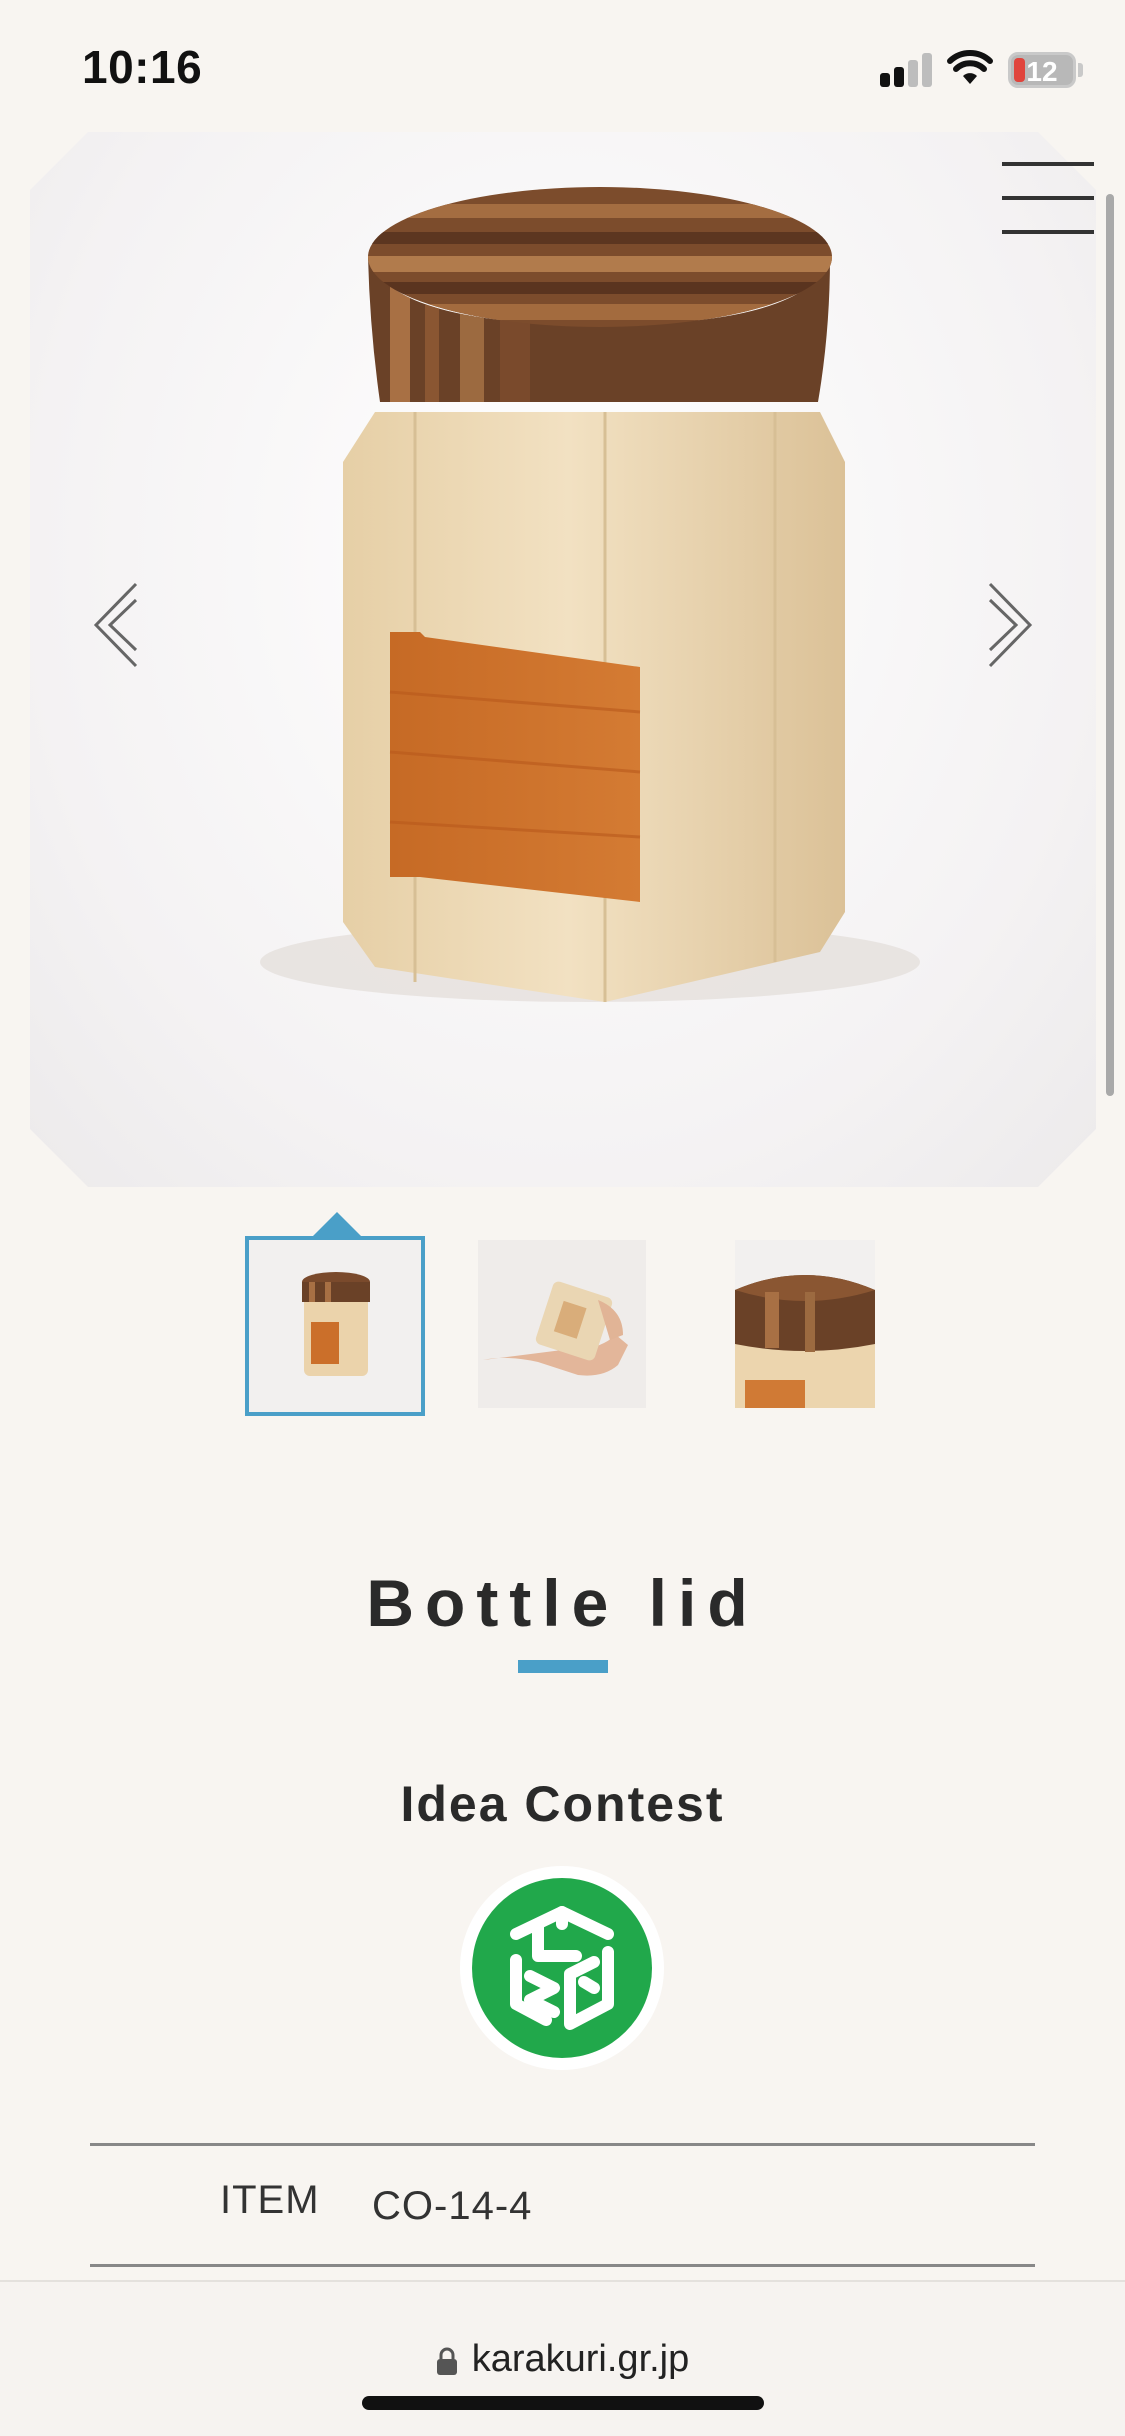 This screenshot has height=2436, width=1125. I want to click on item-label: ITEM, so click(270, 2200).